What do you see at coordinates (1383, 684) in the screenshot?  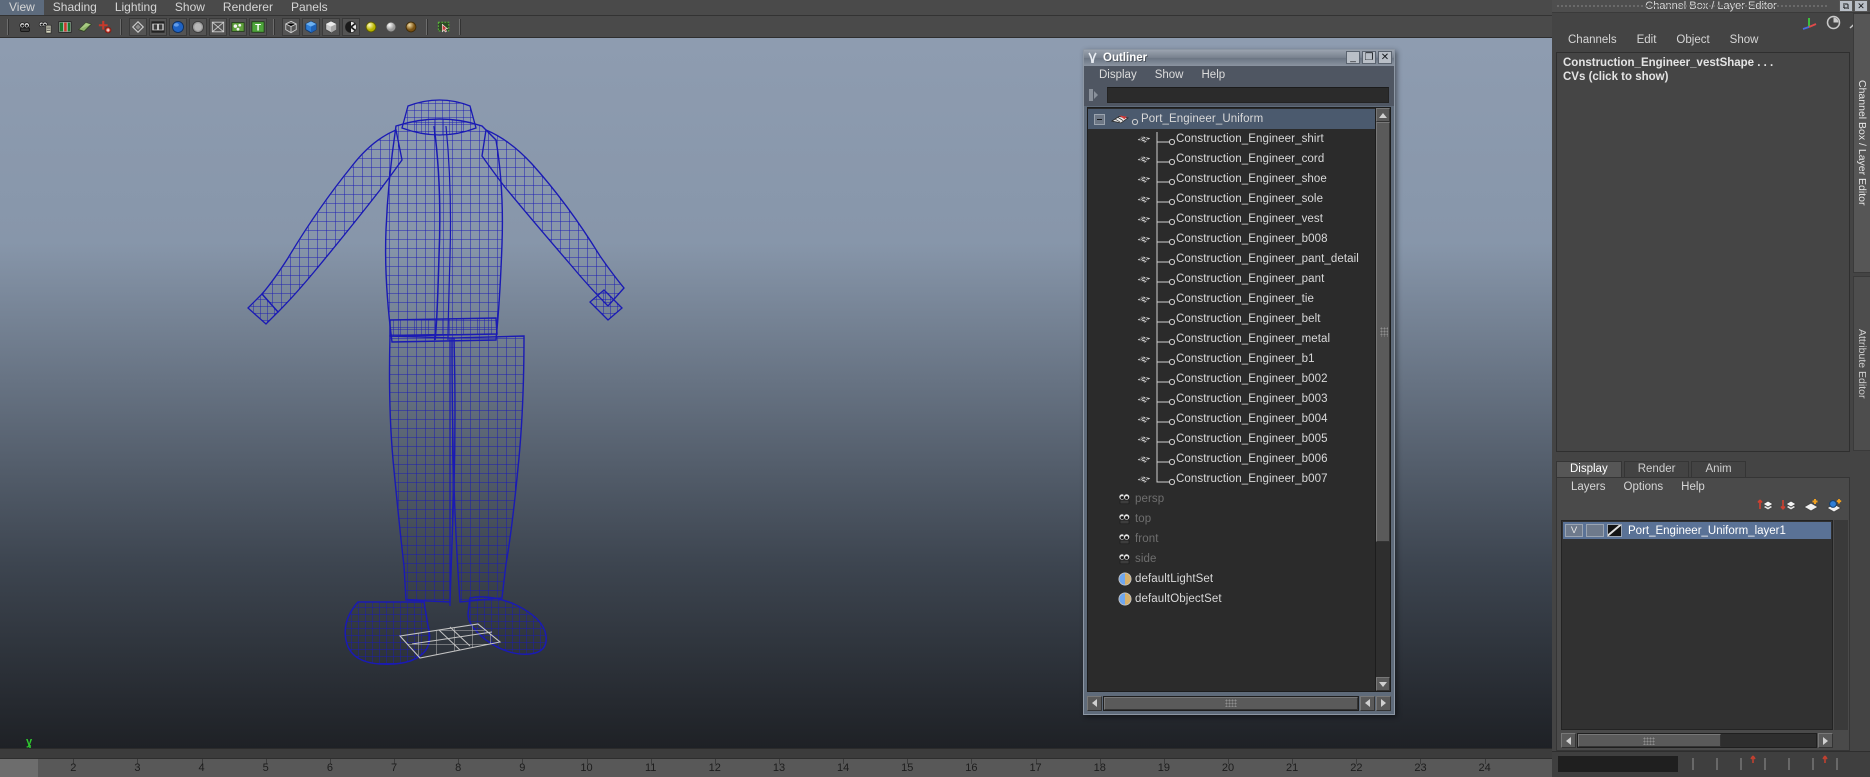 I see `scroll-down-button` at bounding box center [1383, 684].